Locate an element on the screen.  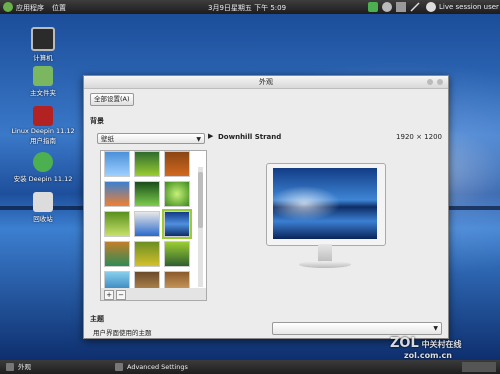
chat-icon is located at coordinates (431, 7).